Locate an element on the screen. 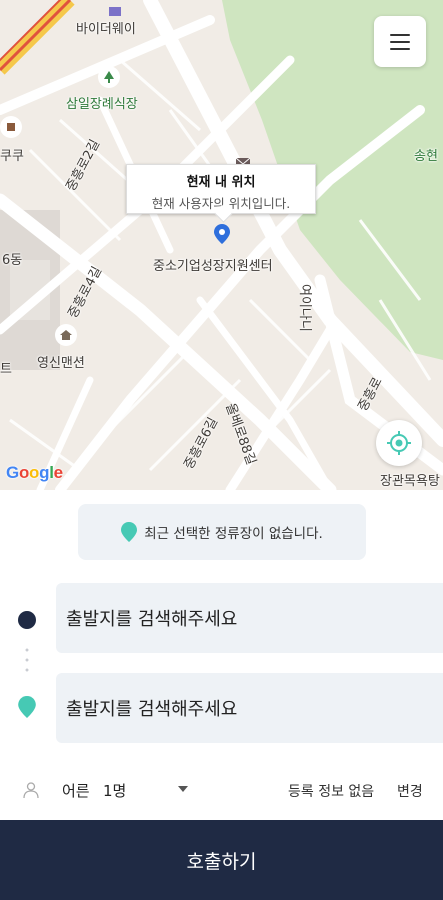 The width and height of the screenshot is (443, 900). caret-down-icon is located at coordinates (183, 789).